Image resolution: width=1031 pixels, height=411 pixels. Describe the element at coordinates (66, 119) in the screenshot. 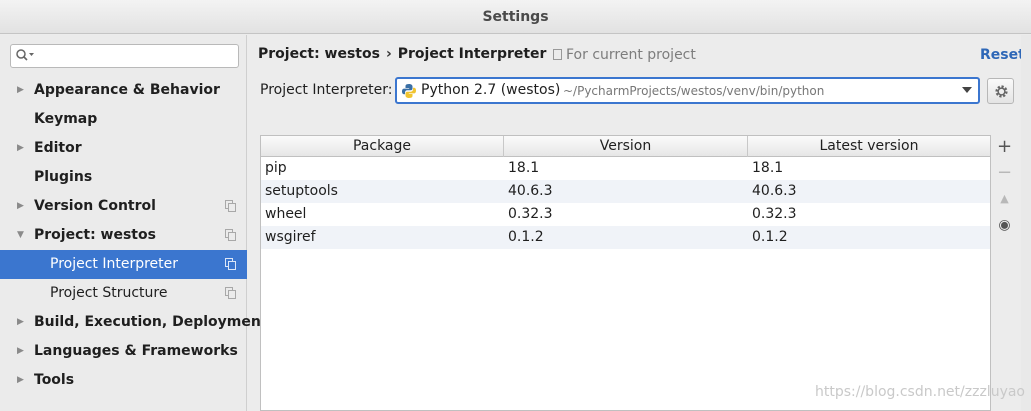

I see `sidebar-item-label: Keymap` at that location.